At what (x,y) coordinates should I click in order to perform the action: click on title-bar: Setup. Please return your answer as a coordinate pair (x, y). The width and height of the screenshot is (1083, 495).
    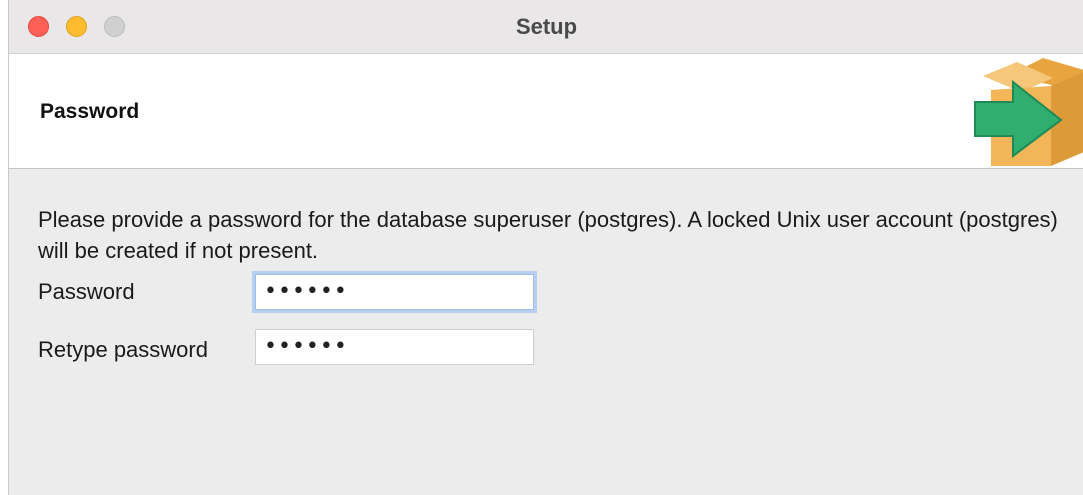
    Looking at the image, I should click on (546, 27).